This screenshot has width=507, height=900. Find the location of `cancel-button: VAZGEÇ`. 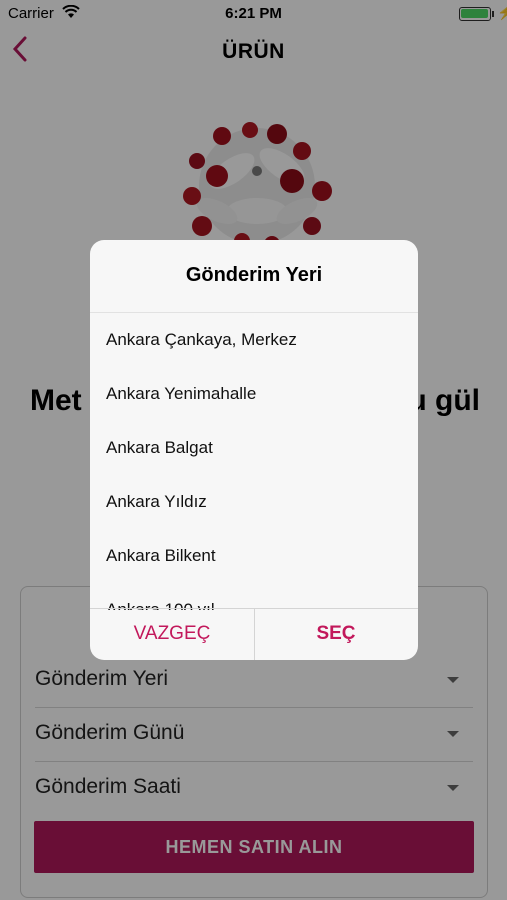

cancel-button: VAZGEÇ is located at coordinates (172, 634).